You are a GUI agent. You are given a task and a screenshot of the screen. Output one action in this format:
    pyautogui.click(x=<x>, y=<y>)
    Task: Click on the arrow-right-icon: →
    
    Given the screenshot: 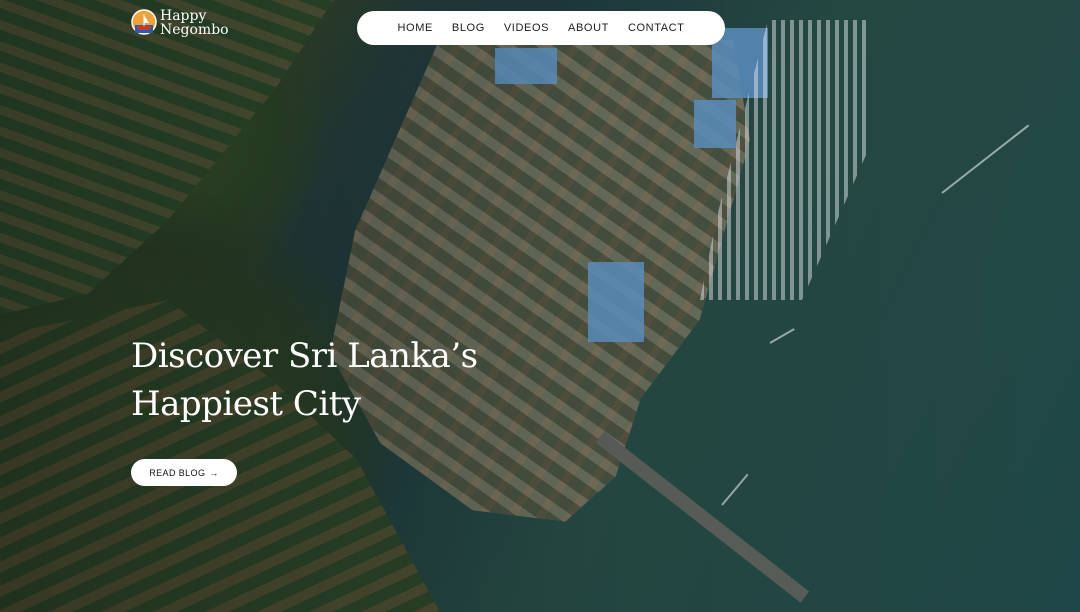 What is the action you would take?
    pyautogui.click(x=214, y=472)
    